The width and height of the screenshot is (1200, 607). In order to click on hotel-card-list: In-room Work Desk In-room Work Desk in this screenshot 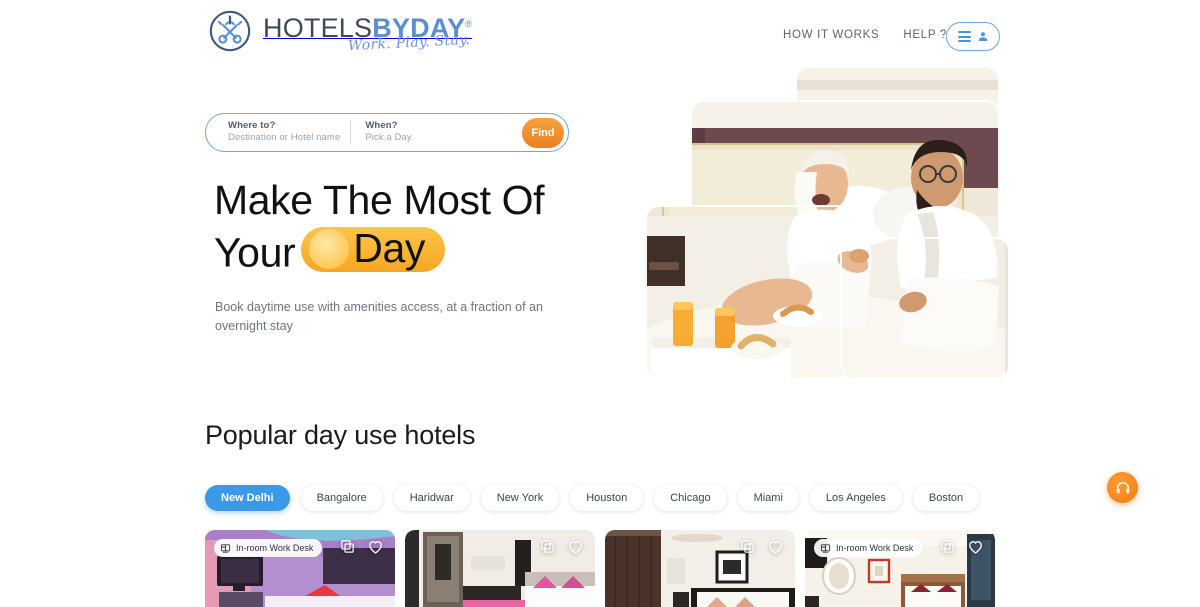, I will do `click(605, 568)`.